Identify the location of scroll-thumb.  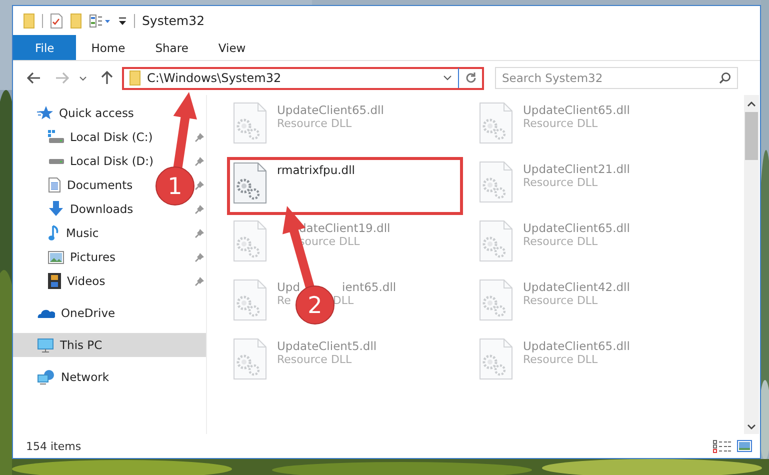
(751, 136).